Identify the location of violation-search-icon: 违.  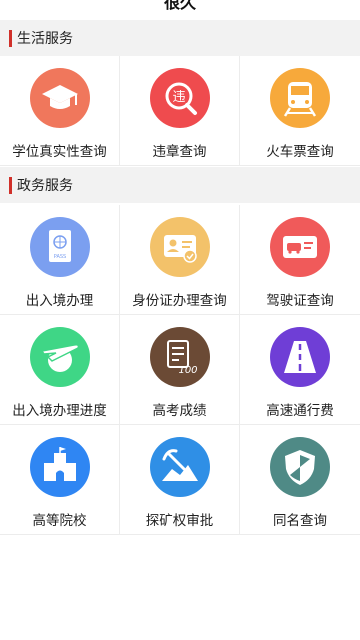
(179, 98).